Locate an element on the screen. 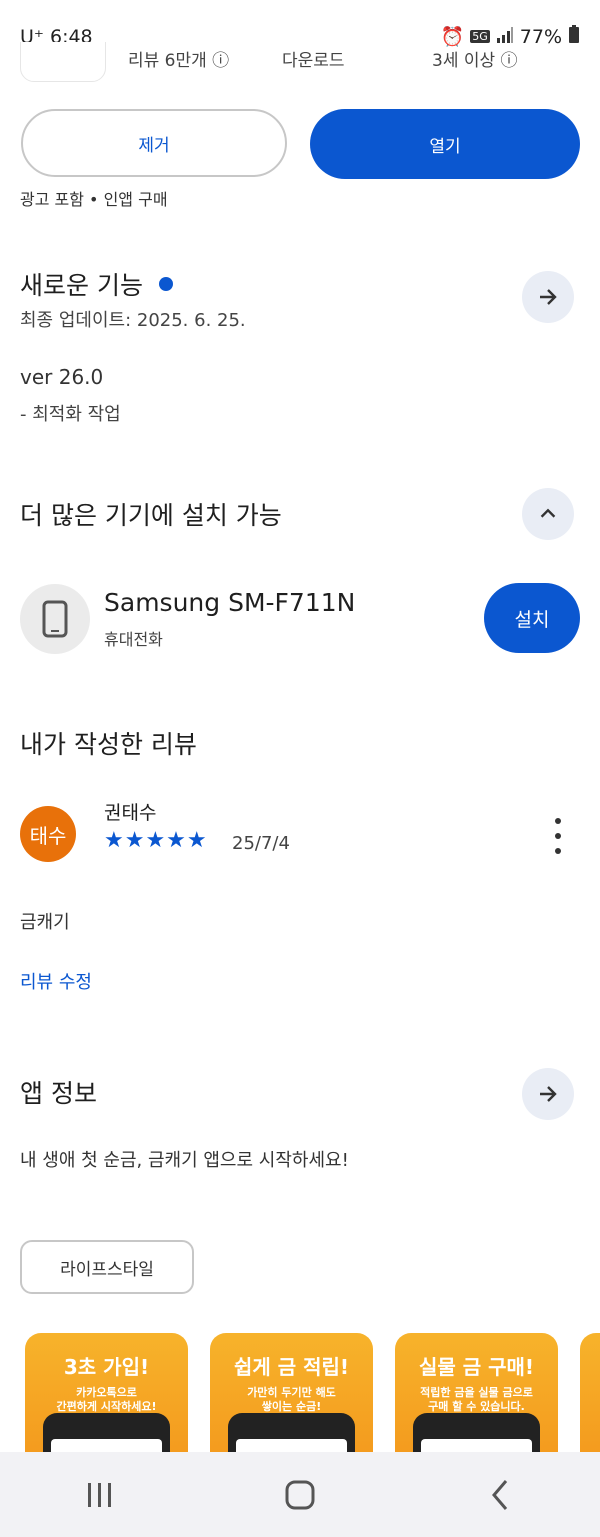  system-nav-bar is located at coordinates (300, 1494).